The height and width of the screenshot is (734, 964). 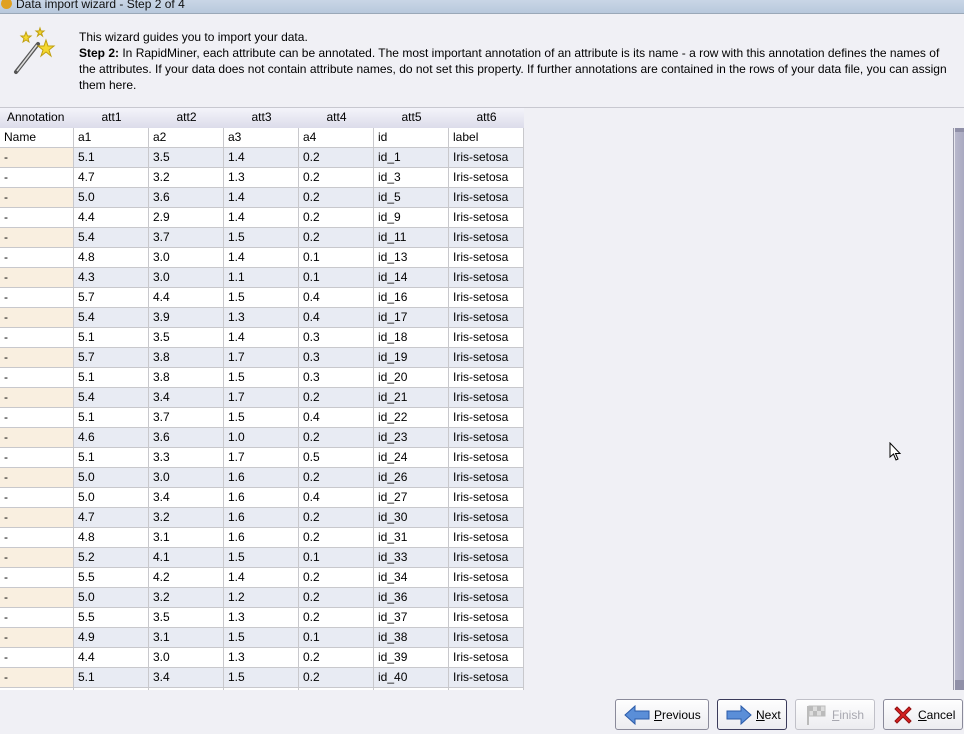 I want to click on table-row: -5.0 3.6 1.4 0.2 id_5 Iris-setosa, so click(x=262, y=198).